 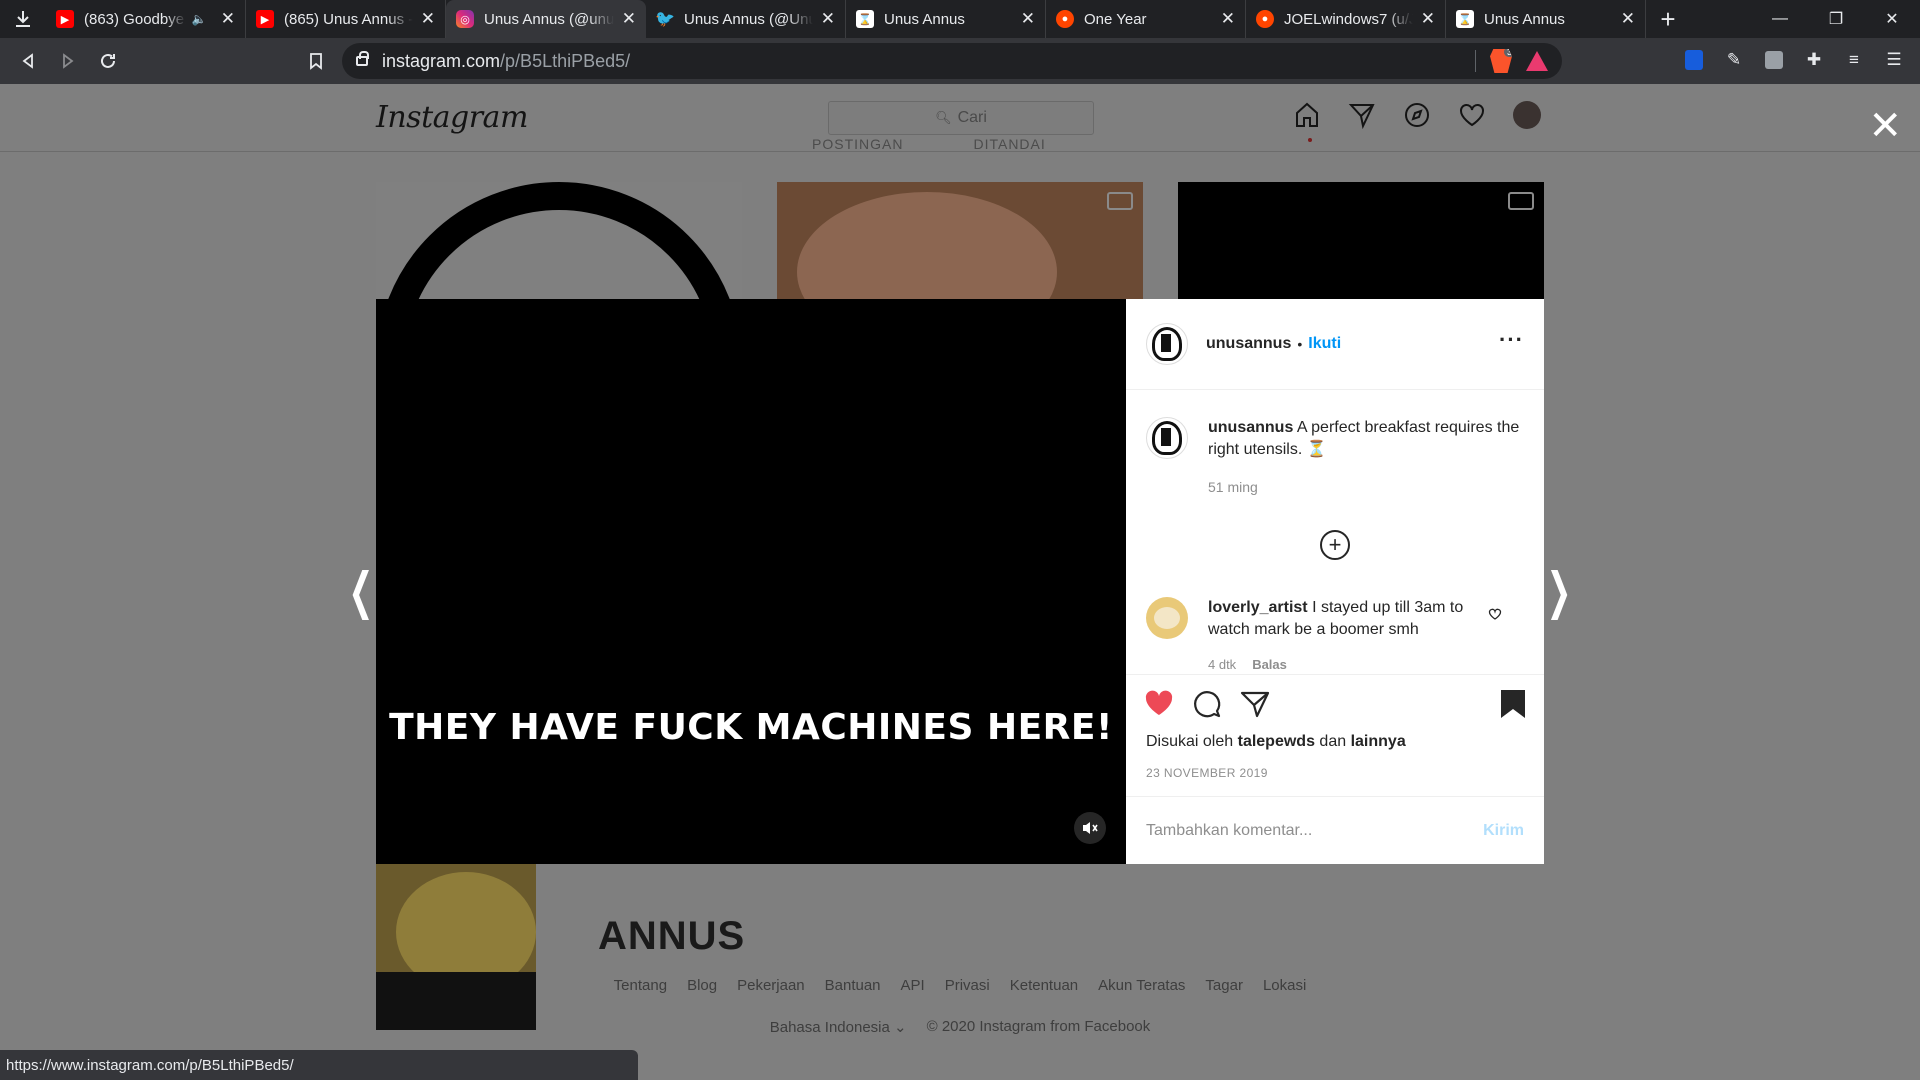 What do you see at coordinates (1207, 706) in the screenshot?
I see `comment-icon` at bounding box center [1207, 706].